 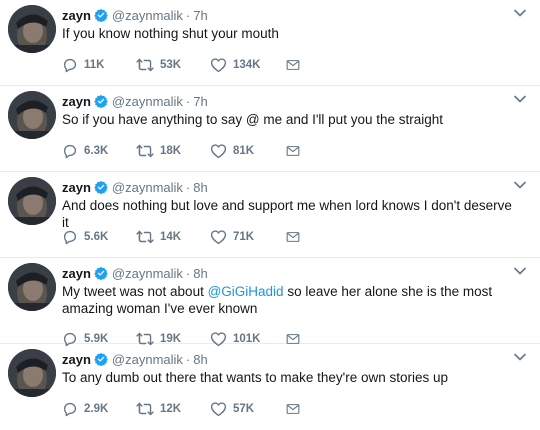 I want to click on reply-count: 11K, so click(x=94, y=65).